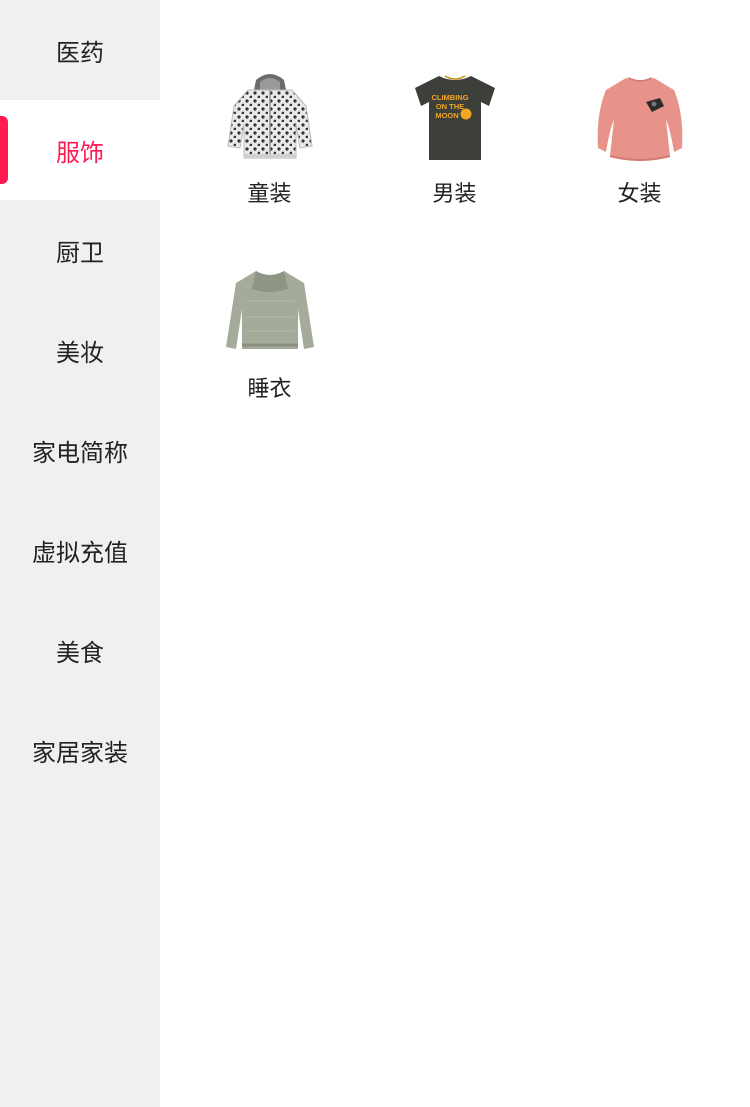  I want to click on sidebar-item-virtual-recharge: 虚拟充值, so click(80, 550).